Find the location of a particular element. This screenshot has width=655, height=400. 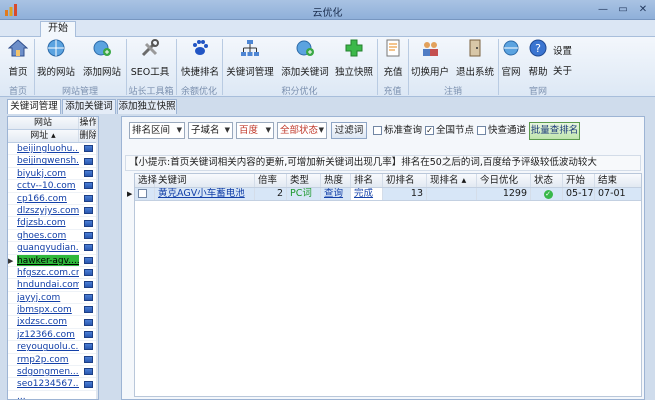

col-status: 状态 is located at coordinates (547, 180).